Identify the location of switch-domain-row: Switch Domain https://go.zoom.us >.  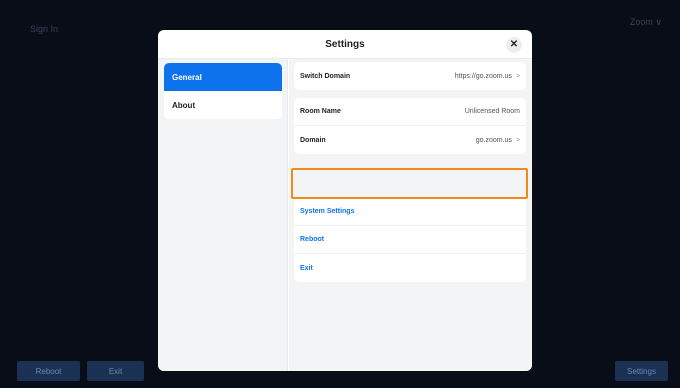
(410, 76).